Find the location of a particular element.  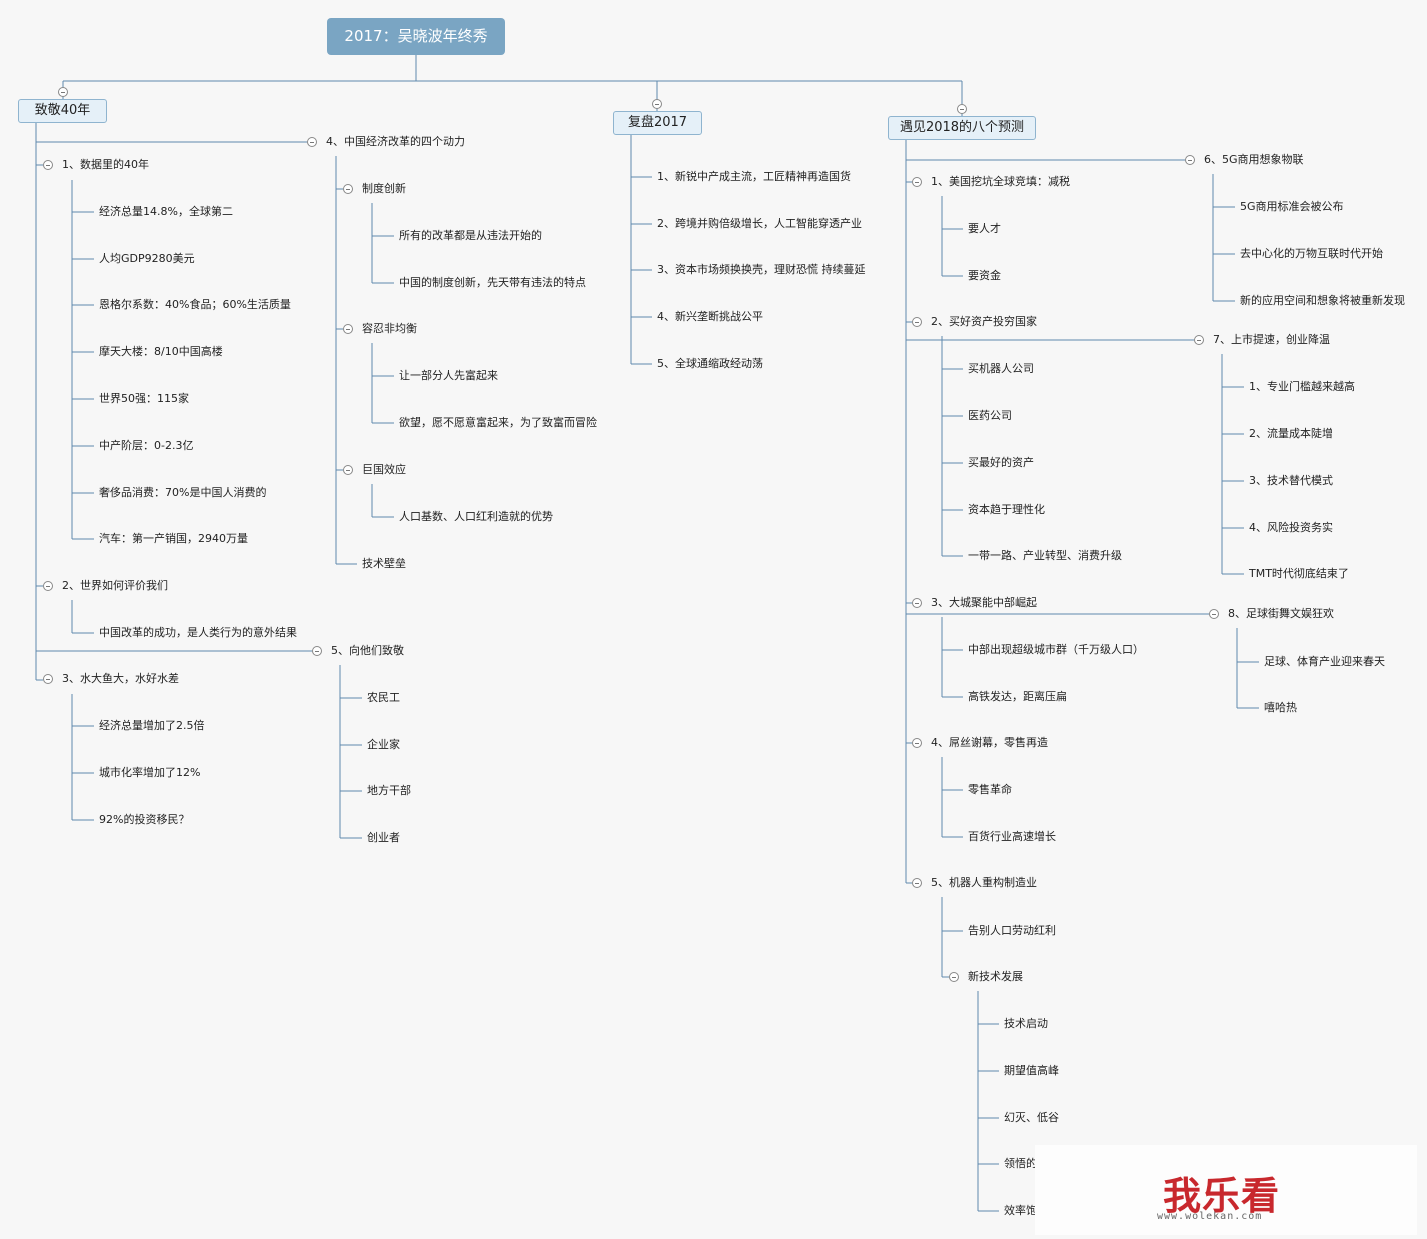

watermark: 我乐看 www.wolekan.com is located at coordinates (1226, 1190).